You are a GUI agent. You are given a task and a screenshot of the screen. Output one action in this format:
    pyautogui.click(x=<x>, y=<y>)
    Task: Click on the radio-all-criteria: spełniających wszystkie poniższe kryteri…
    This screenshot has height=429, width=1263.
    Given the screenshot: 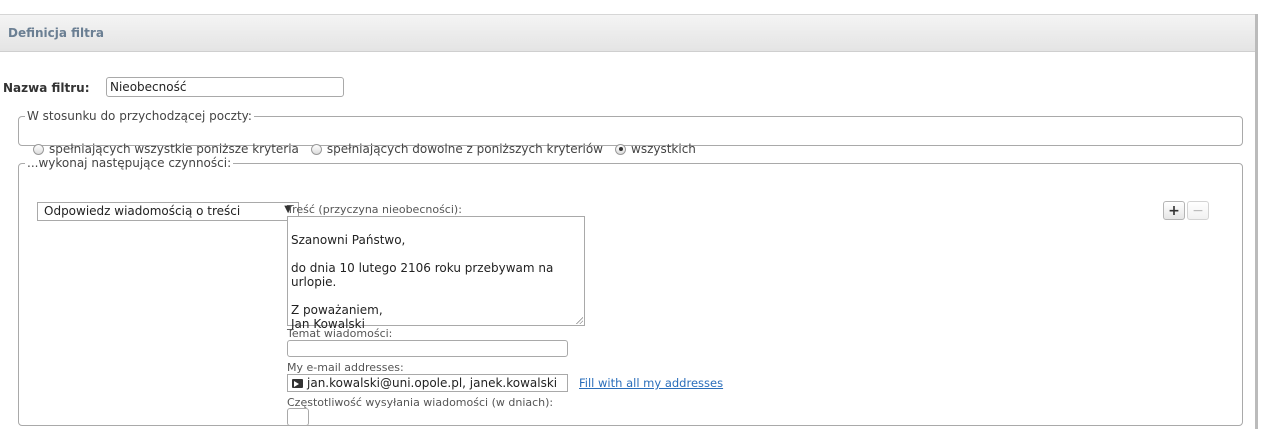 What is the action you would take?
    pyautogui.click(x=166, y=149)
    